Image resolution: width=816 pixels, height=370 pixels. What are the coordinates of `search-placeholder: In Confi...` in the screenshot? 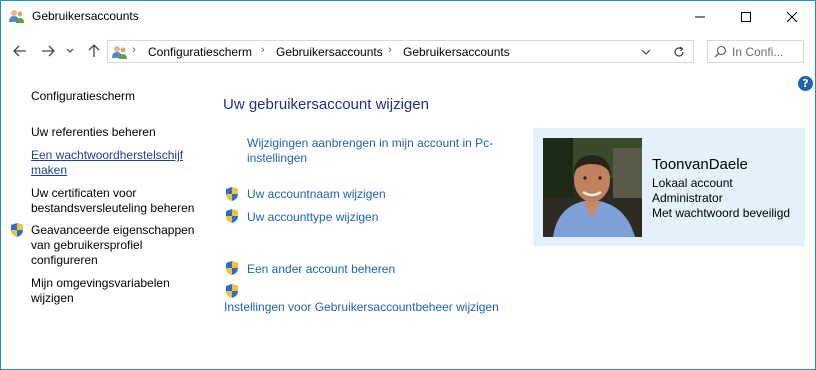 It's located at (758, 52).